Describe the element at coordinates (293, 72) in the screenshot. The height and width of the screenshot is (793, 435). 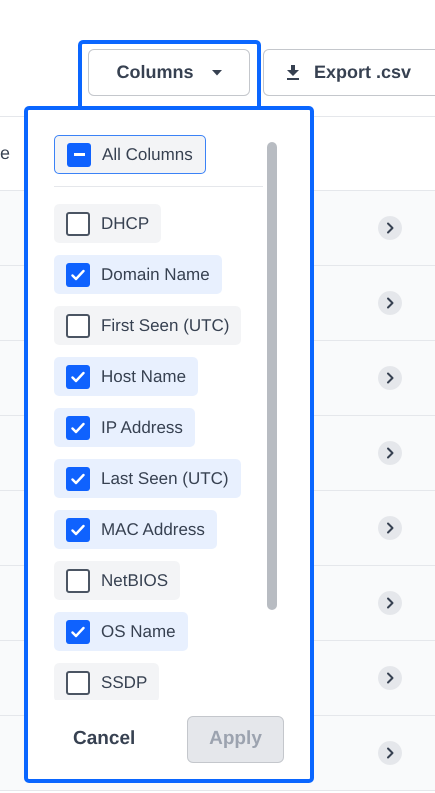
I see `download-icon` at that location.